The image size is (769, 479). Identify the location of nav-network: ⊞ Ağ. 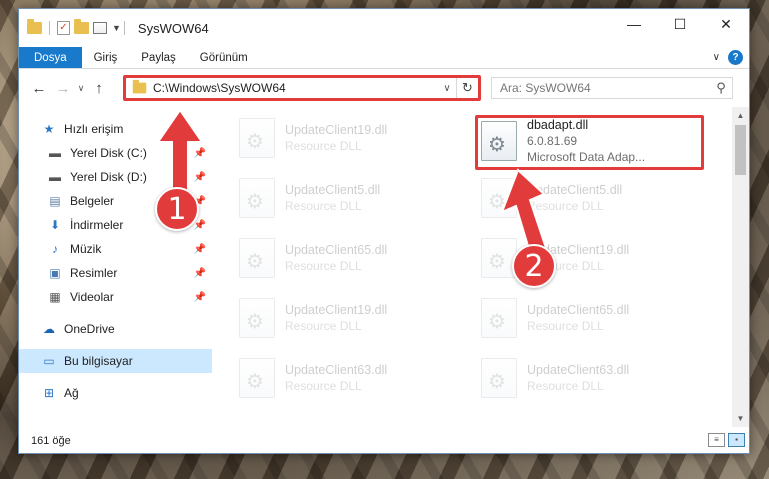
(115, 393).